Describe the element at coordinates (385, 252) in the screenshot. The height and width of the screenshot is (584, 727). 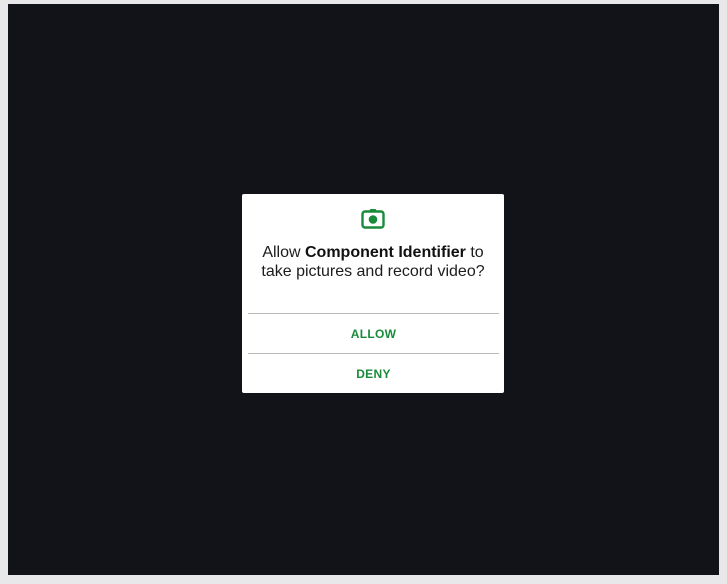
I see `app-name: Component Identifier` at that location.